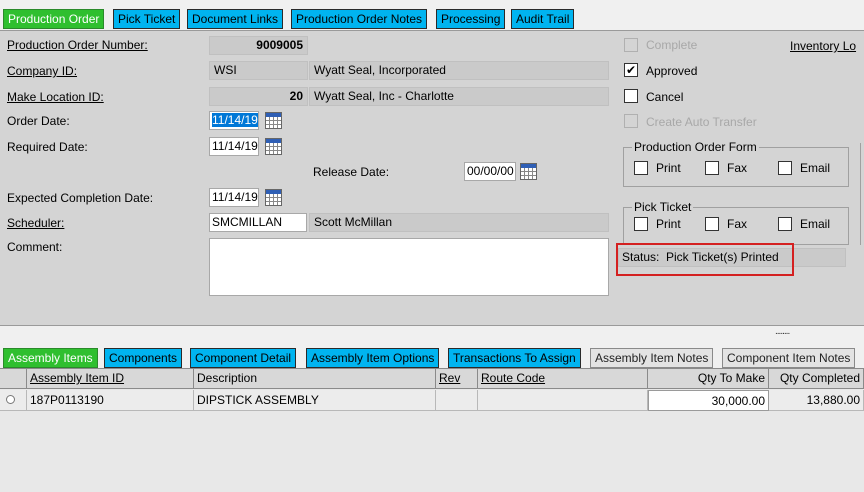 The width and height of the screenshot is (864, 492). I want to click on approved-checkbox: ✔, so click(631, 70).